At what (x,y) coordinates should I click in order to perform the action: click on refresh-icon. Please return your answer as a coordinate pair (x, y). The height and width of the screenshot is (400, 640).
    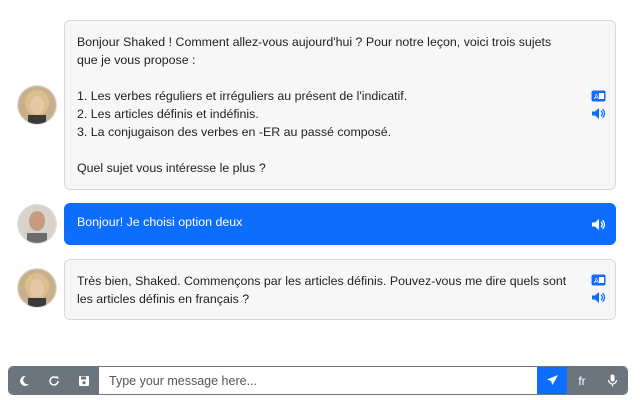
    Looking at the image, I should click on (54, 380).